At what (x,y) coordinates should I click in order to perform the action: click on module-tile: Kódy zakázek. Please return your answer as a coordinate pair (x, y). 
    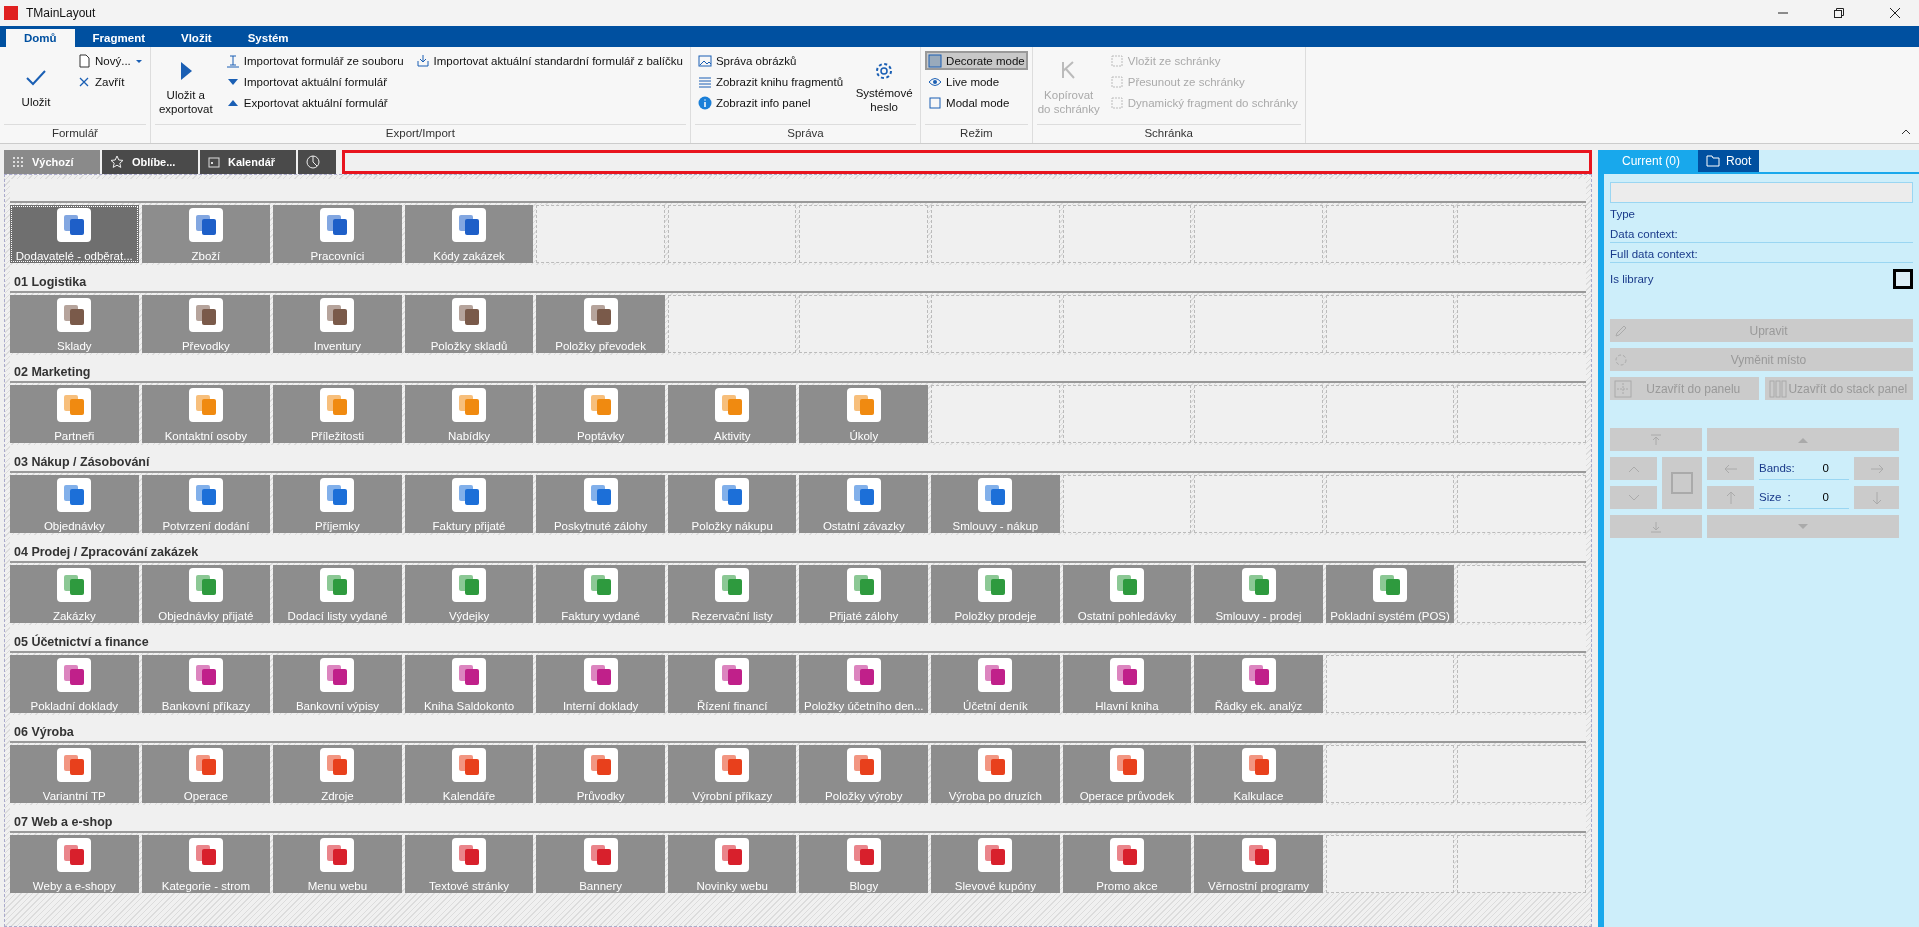
    Looking at the image, I should click on (469, 234).